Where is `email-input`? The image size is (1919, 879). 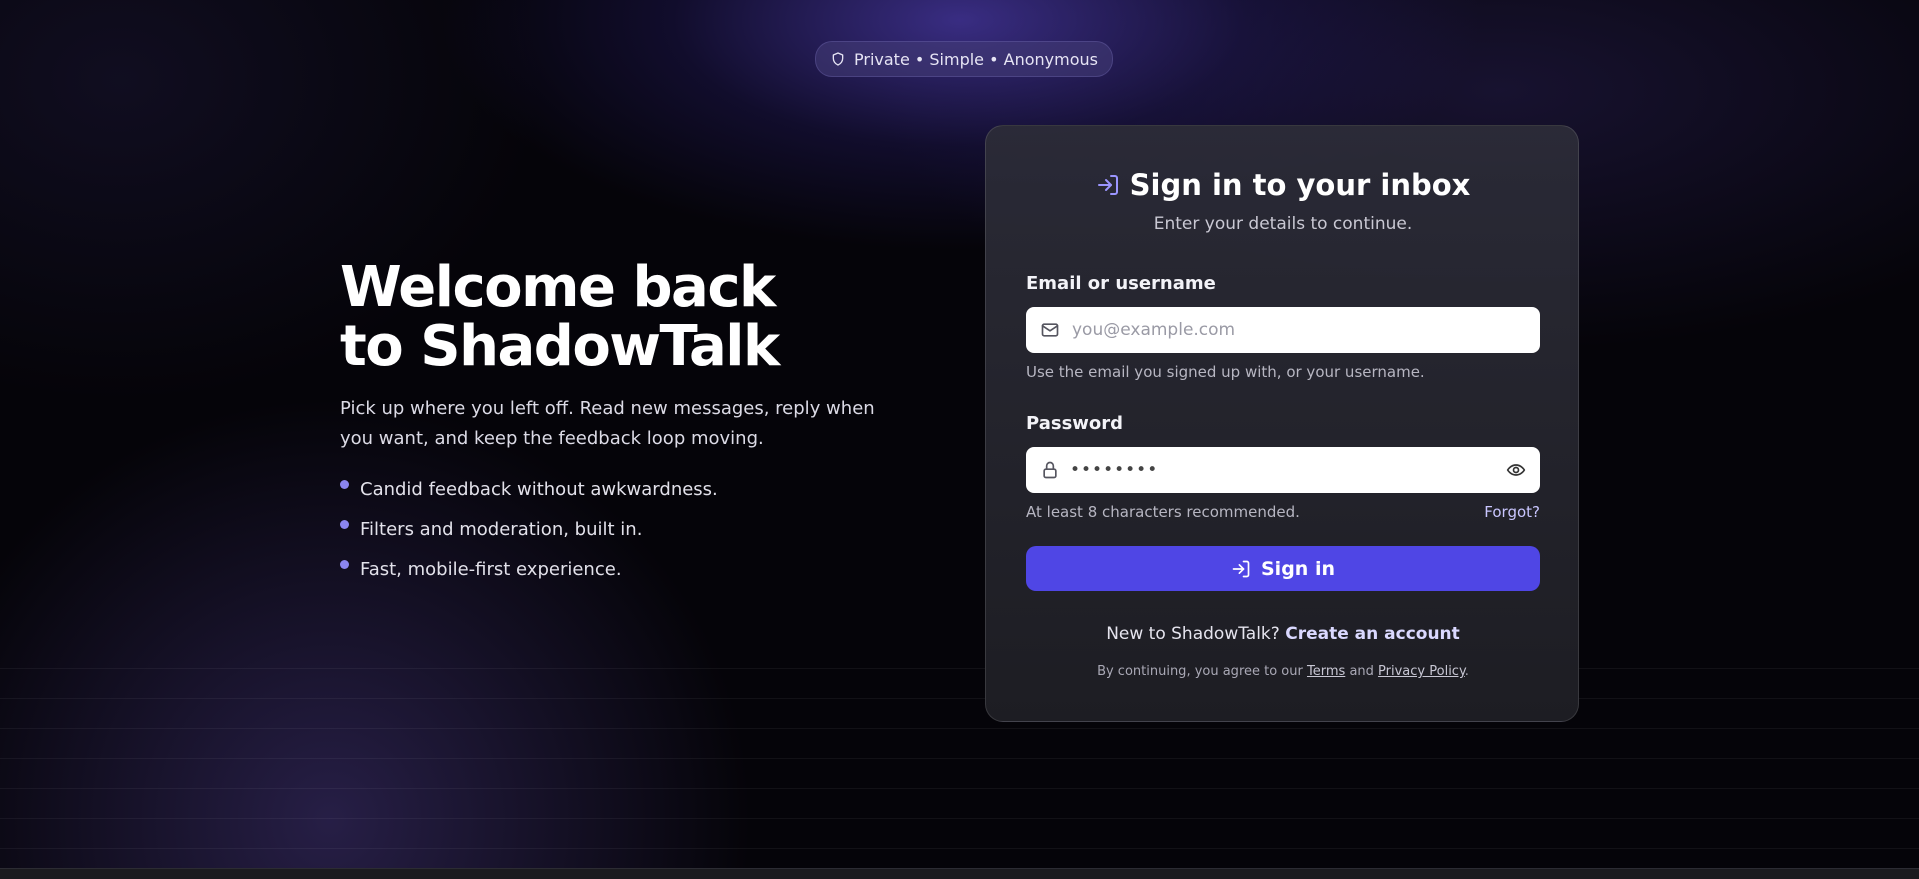
email-input is located at coordinates (1298, 330).